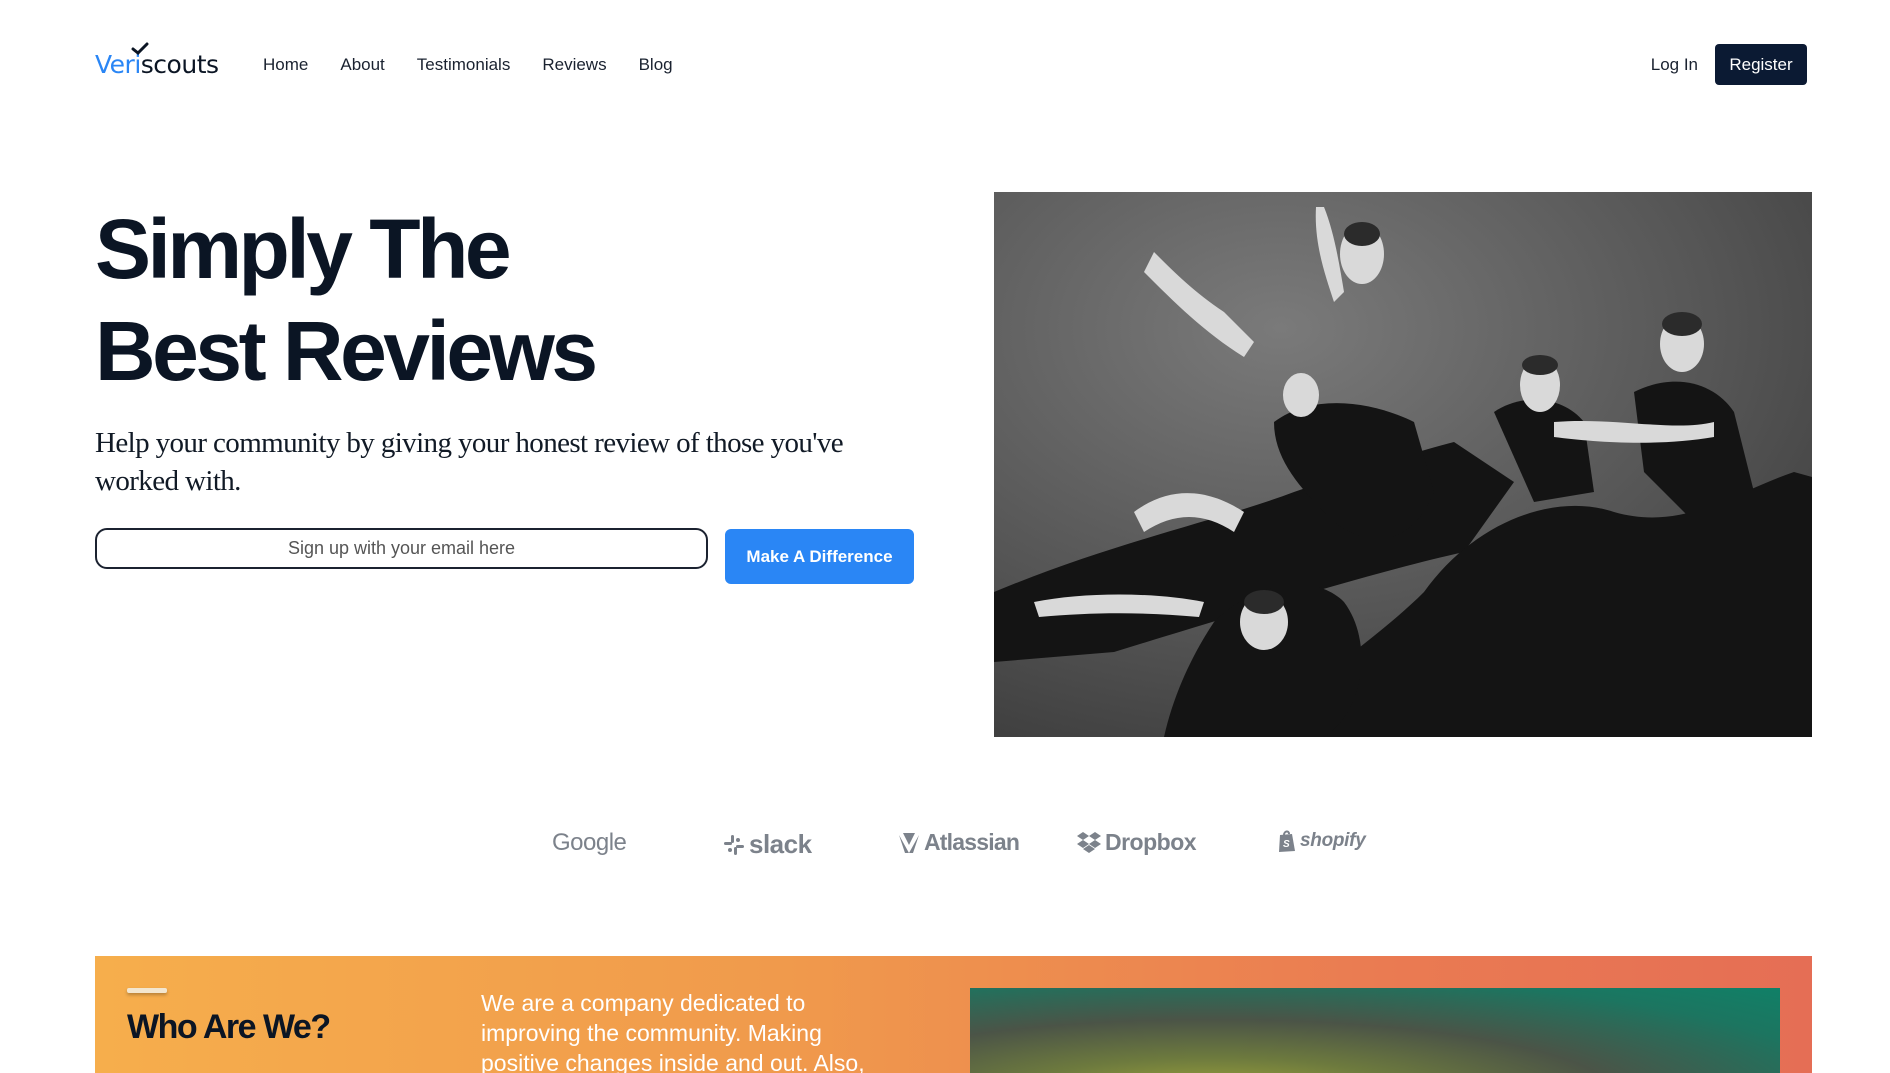  What do you see at coordinates (909, 842) in the screenshot?
I see `atlassian-icon` at bounding box center [909, 842].